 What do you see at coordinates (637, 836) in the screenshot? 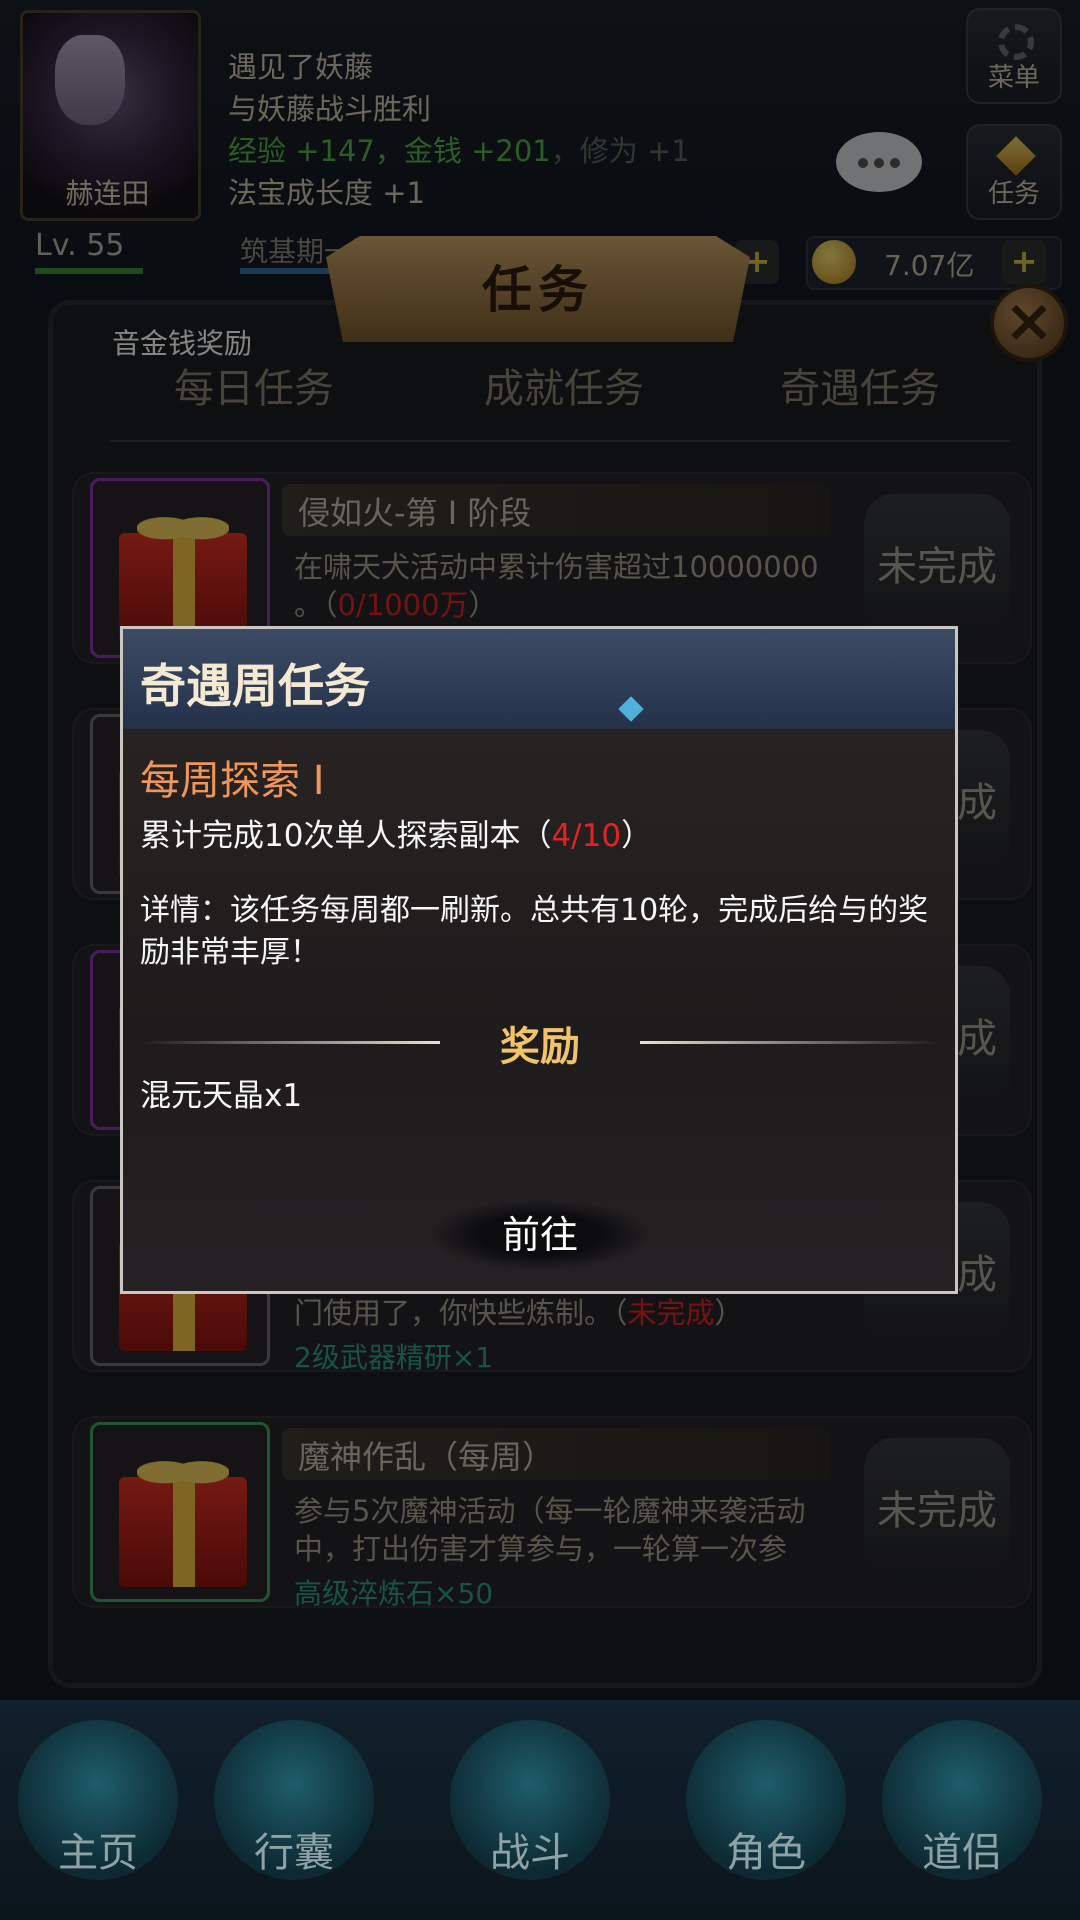
I see `requirement-close: ）` at bounding box center [637, 836].